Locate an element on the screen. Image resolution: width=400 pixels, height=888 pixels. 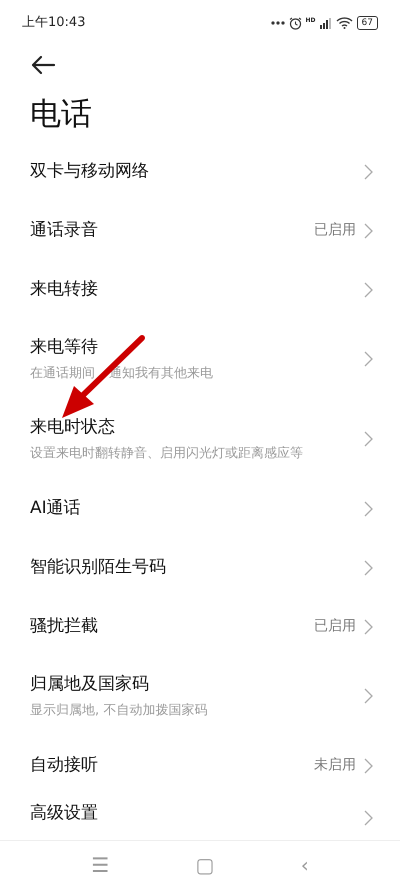
item-subtitle: 设置来电时翻转静音、启用闪光灯或距离感应等 is located at coordinates (167, 453).